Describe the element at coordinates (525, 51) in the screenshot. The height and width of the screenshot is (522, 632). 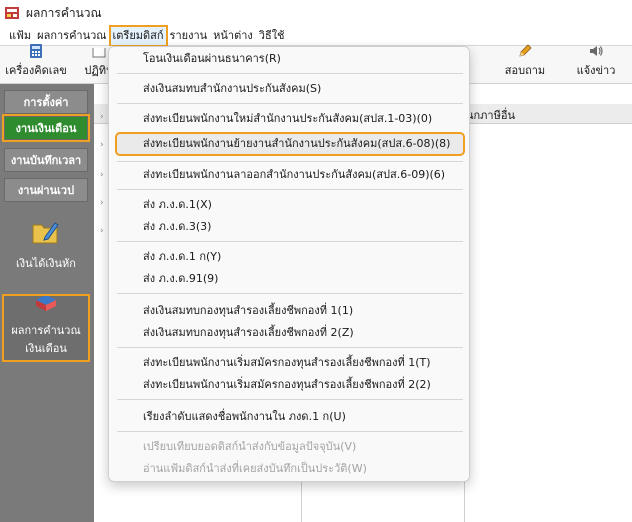
I see `pencil-icon` at that location.